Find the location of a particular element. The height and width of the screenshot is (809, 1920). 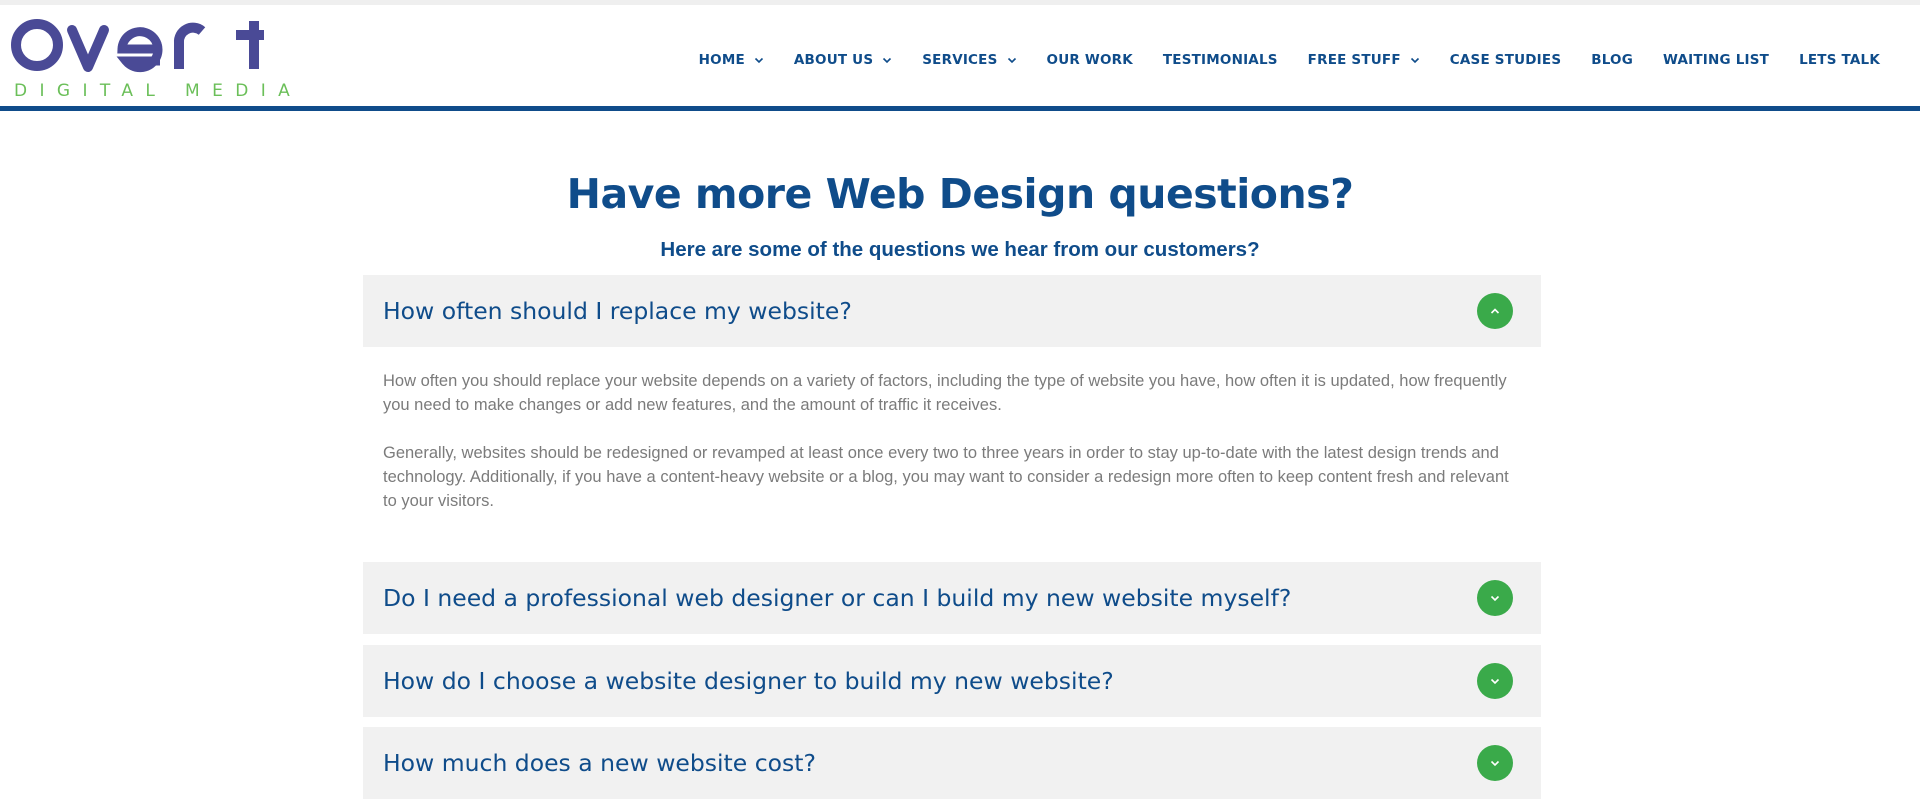

faq-question-header: How much does a new website cost? is located at coordinates (952, 763).